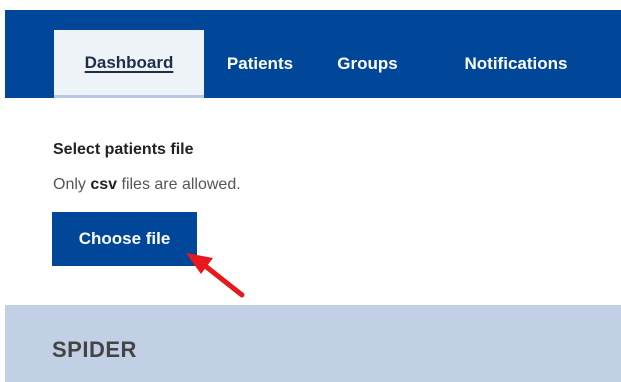  What do you see at coordinates (104, 184) in the screenshot?
I see `hint-file-type: csv` at bounding box center [104, 184].